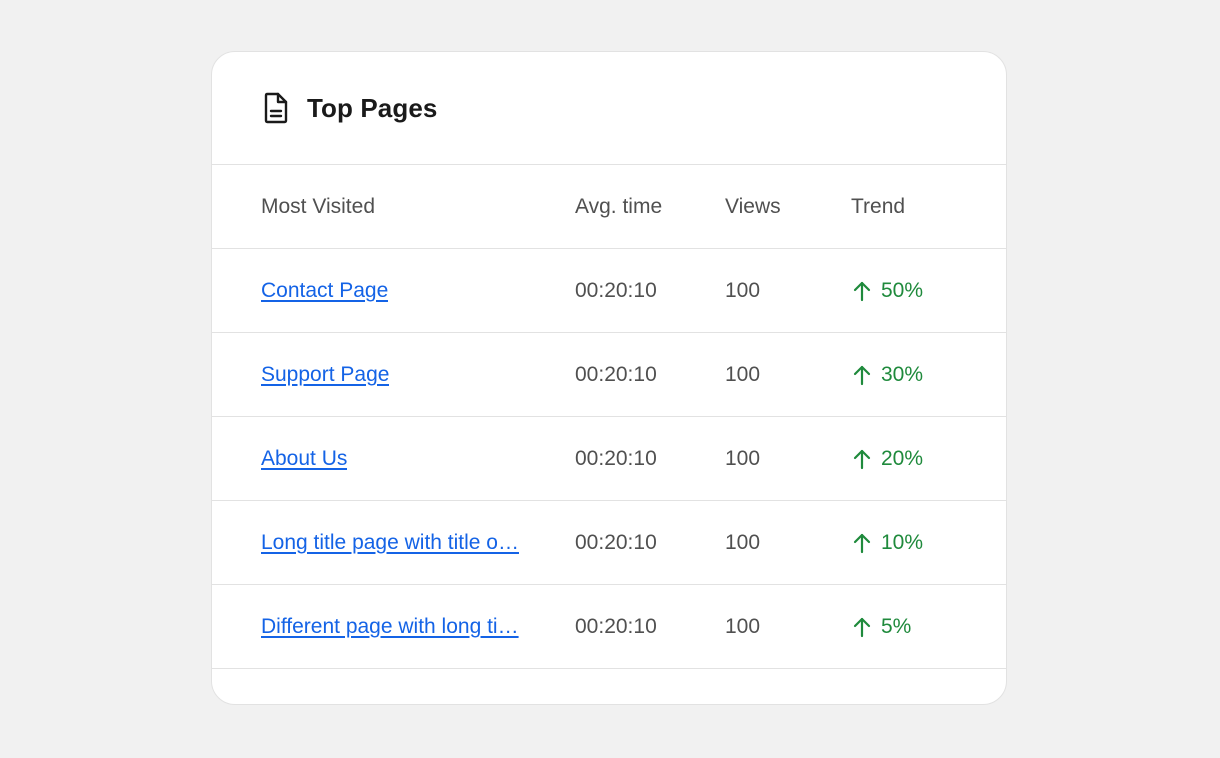  Describe the element at coordinates (928, 459) in the screenshot. I see `trend-cell: 20%` at that location.